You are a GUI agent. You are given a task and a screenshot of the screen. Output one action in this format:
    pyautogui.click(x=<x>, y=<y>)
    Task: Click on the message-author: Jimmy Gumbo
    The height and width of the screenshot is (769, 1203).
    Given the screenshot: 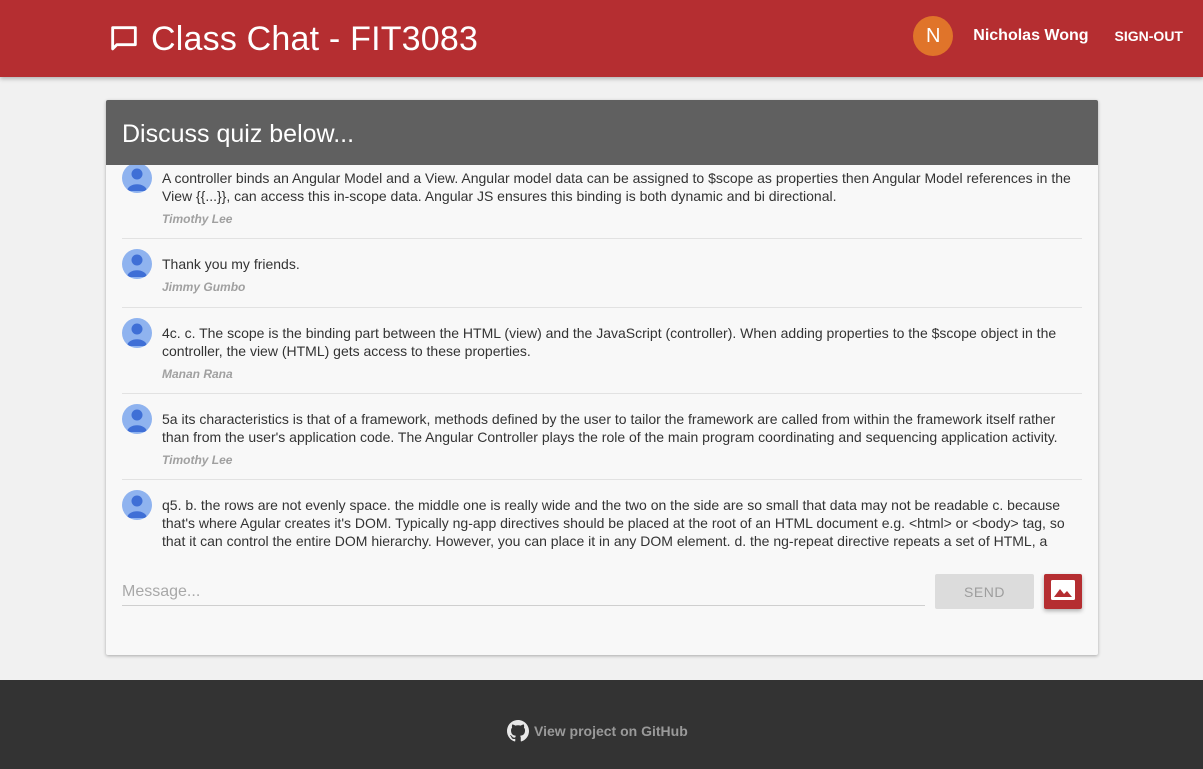 What is the action you would take?
    pyautogui.click(x=204, y=287)
    